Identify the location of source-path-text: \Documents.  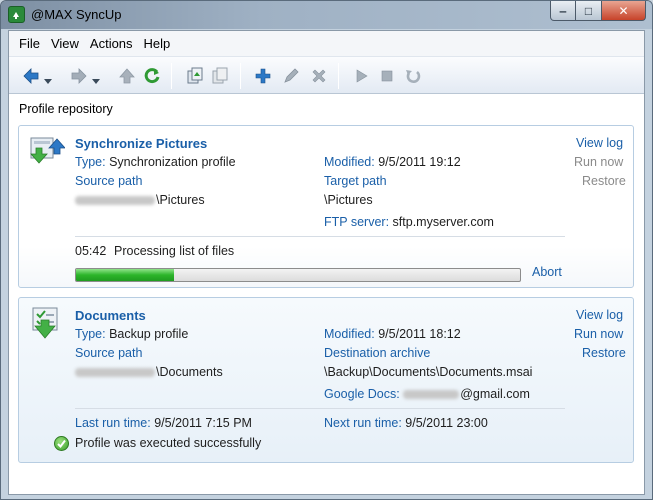
(189, 372).